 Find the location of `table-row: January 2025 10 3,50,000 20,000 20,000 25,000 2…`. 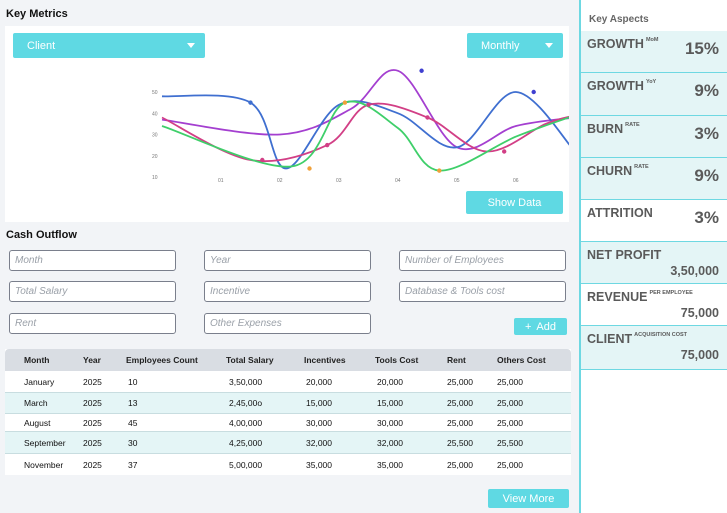

table-row: January 2025 10 3,50,000 20,000 20,000 25,000 2… is located at coordinates (288, 381).